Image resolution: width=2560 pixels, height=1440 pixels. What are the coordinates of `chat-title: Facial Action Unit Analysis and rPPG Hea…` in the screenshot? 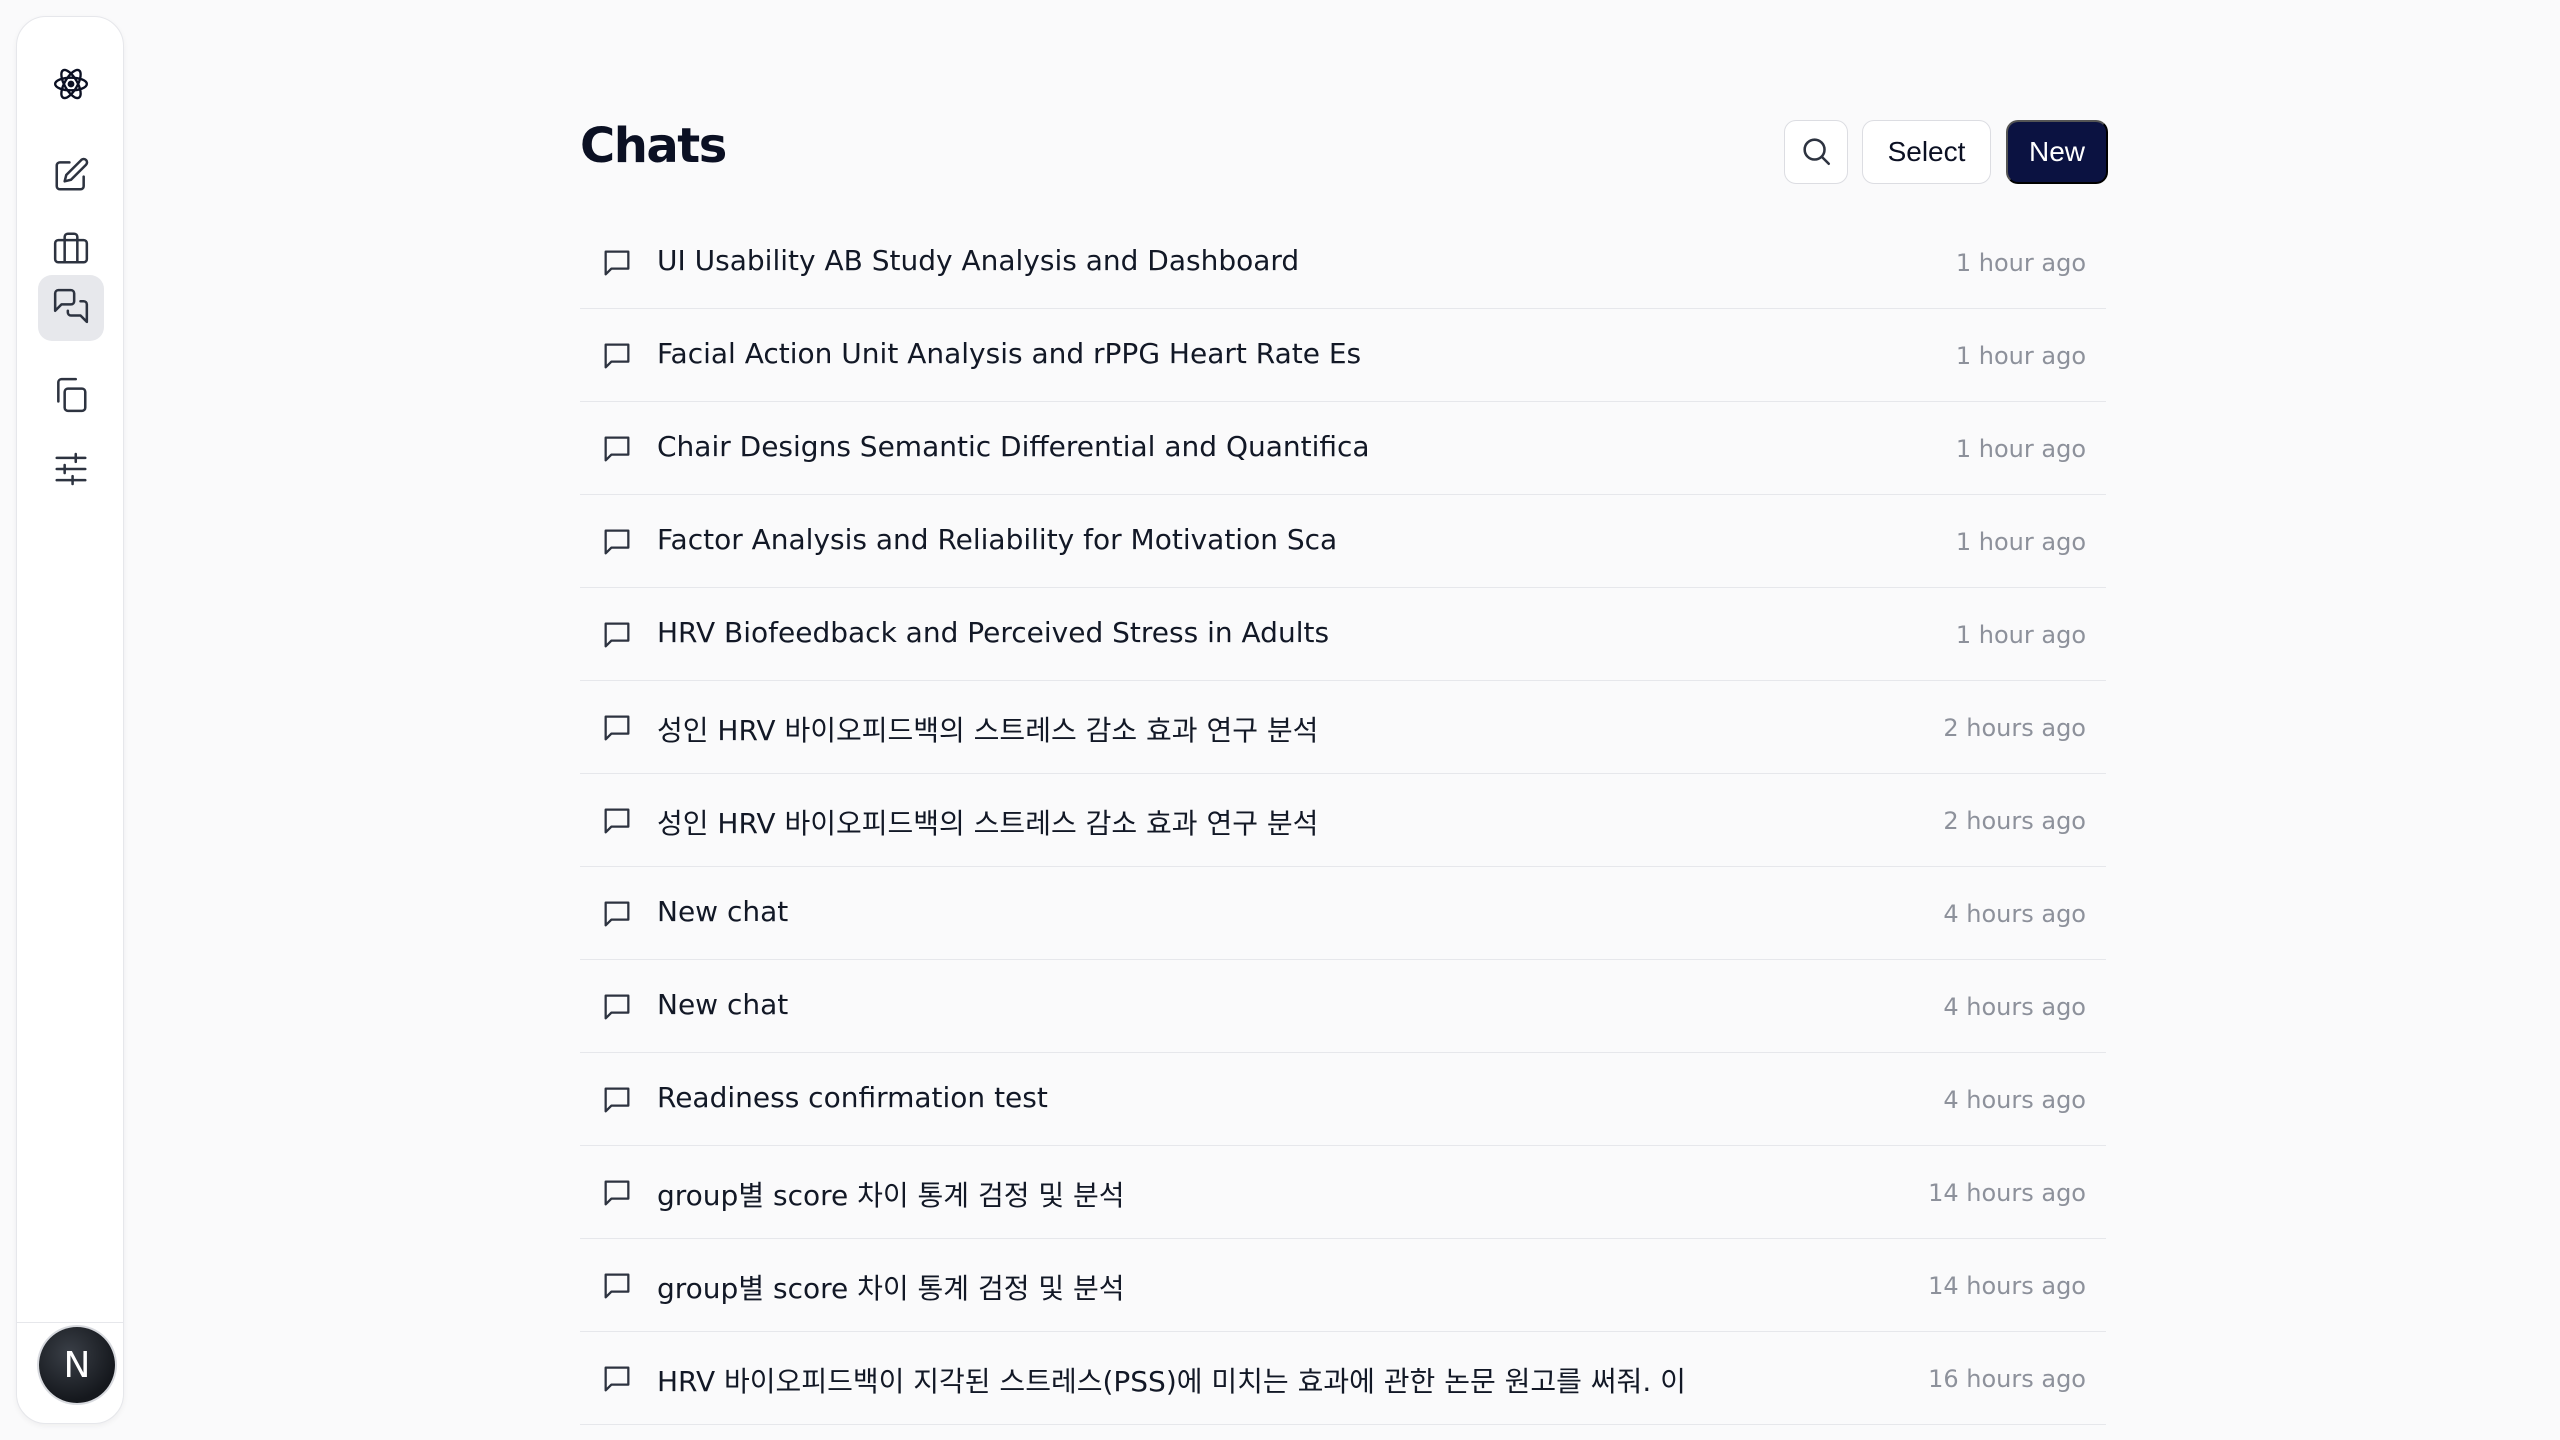 It's located at (1009, 353).